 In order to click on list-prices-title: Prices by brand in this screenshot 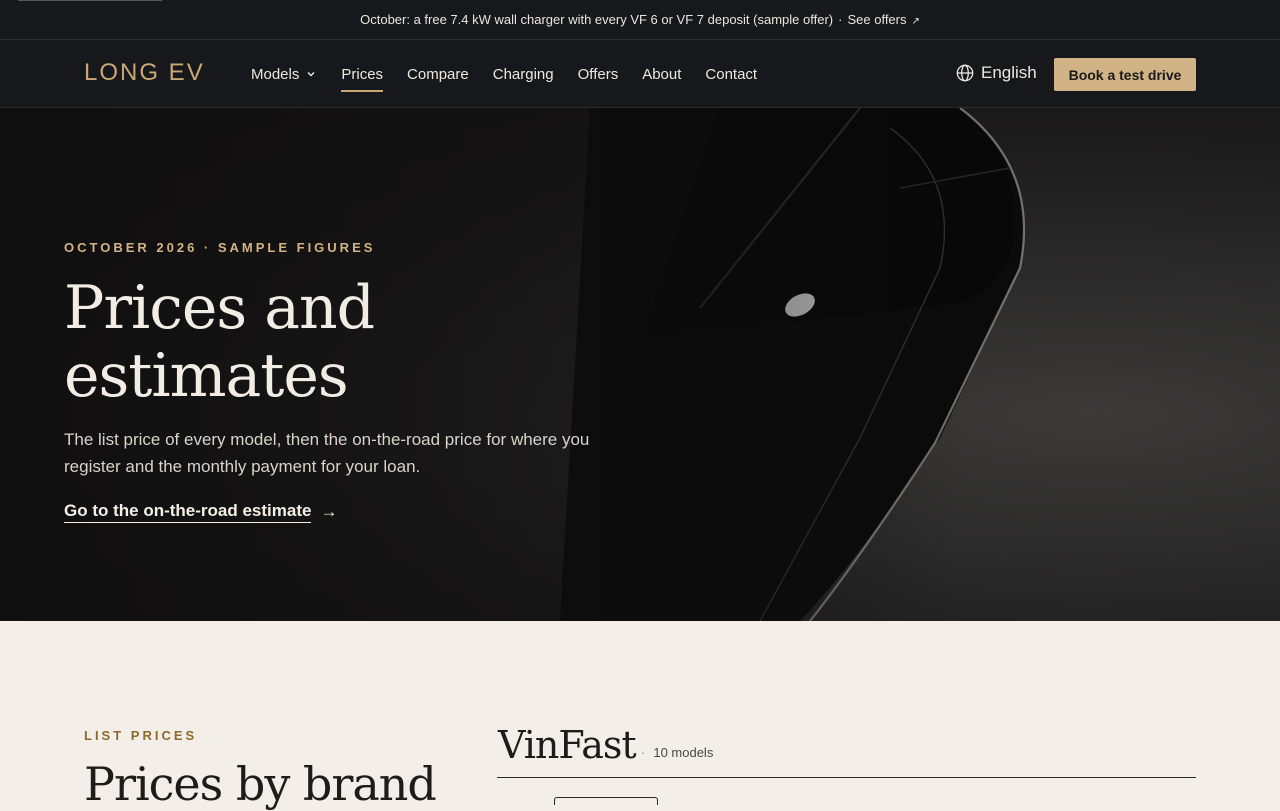, I will do `click(260, 784)`.